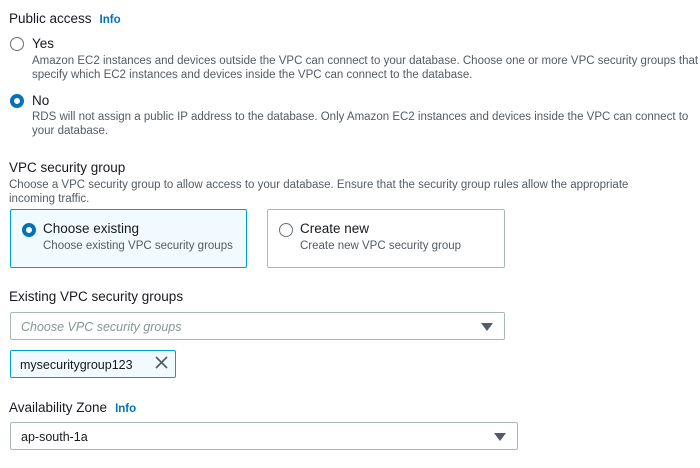 Image resolution: width=700 pixels, height=468 pixels. What do you see at coordinates (49, 199) in the screenshot?
I see `vpc-sg-desc-line2: incoming traffic.` at bounding box center [49, 199].